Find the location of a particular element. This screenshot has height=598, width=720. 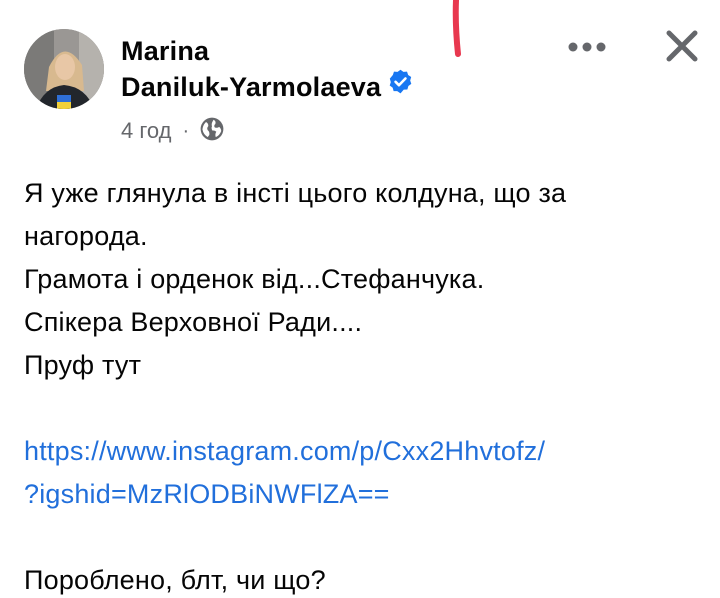

post-line: нагорода. is located at coordinates (86, 236).